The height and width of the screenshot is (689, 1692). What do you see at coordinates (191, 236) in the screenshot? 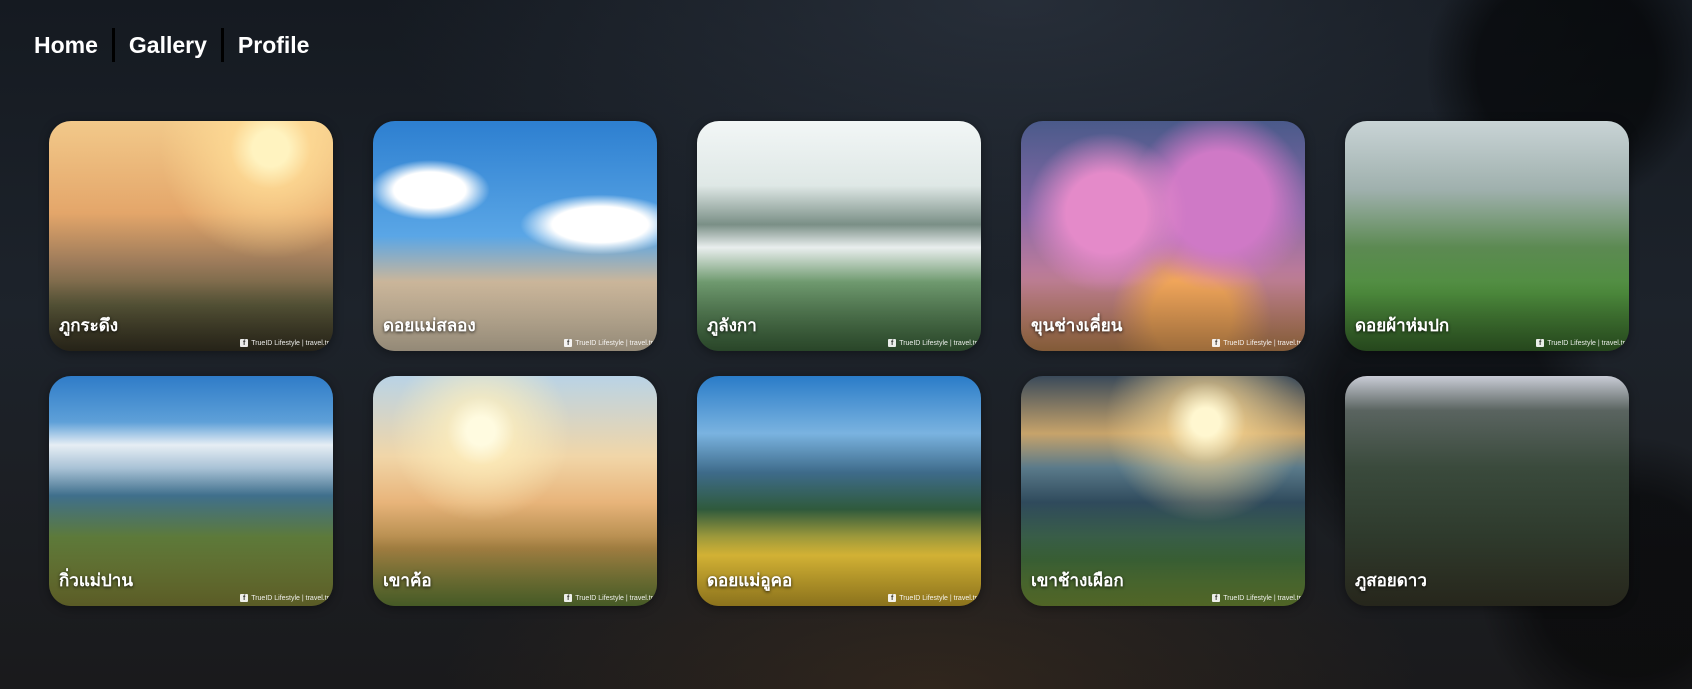
I see `destination-card: ภูกระดึง f TrueID Lifestyle | travel.tr` at bounding box center [191, 236].